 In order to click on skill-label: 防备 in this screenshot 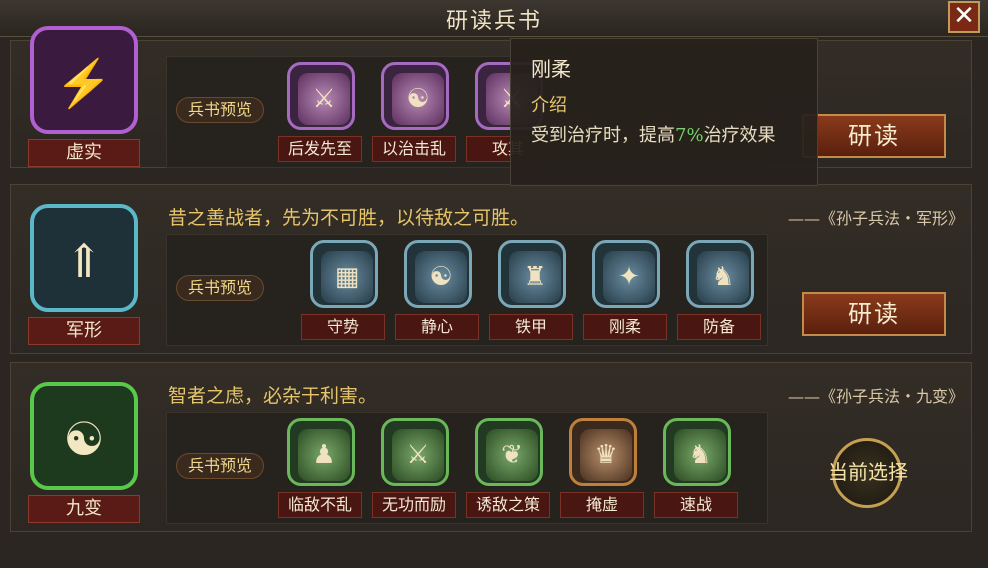, I will do `click(719, 327)`.